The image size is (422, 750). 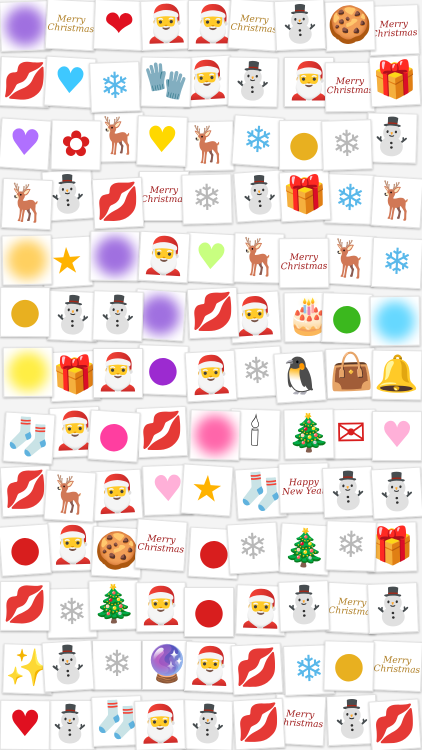 What do you see at coordinates (114, 435) in the screenshot?
I see `pink-ornament-icon: ●` at bounding box center [114, 435].